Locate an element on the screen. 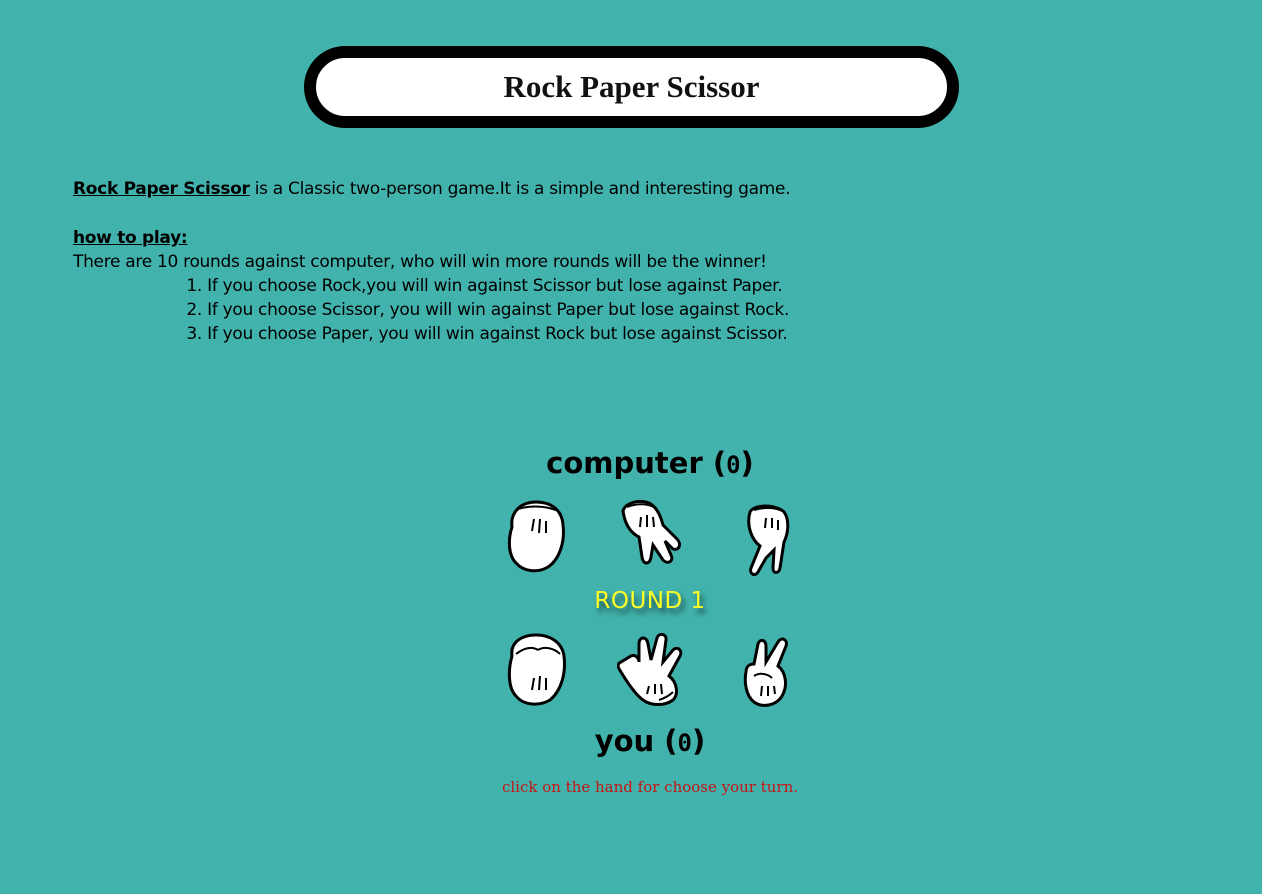  player-label: you ( is located at coordinates (636, 741).